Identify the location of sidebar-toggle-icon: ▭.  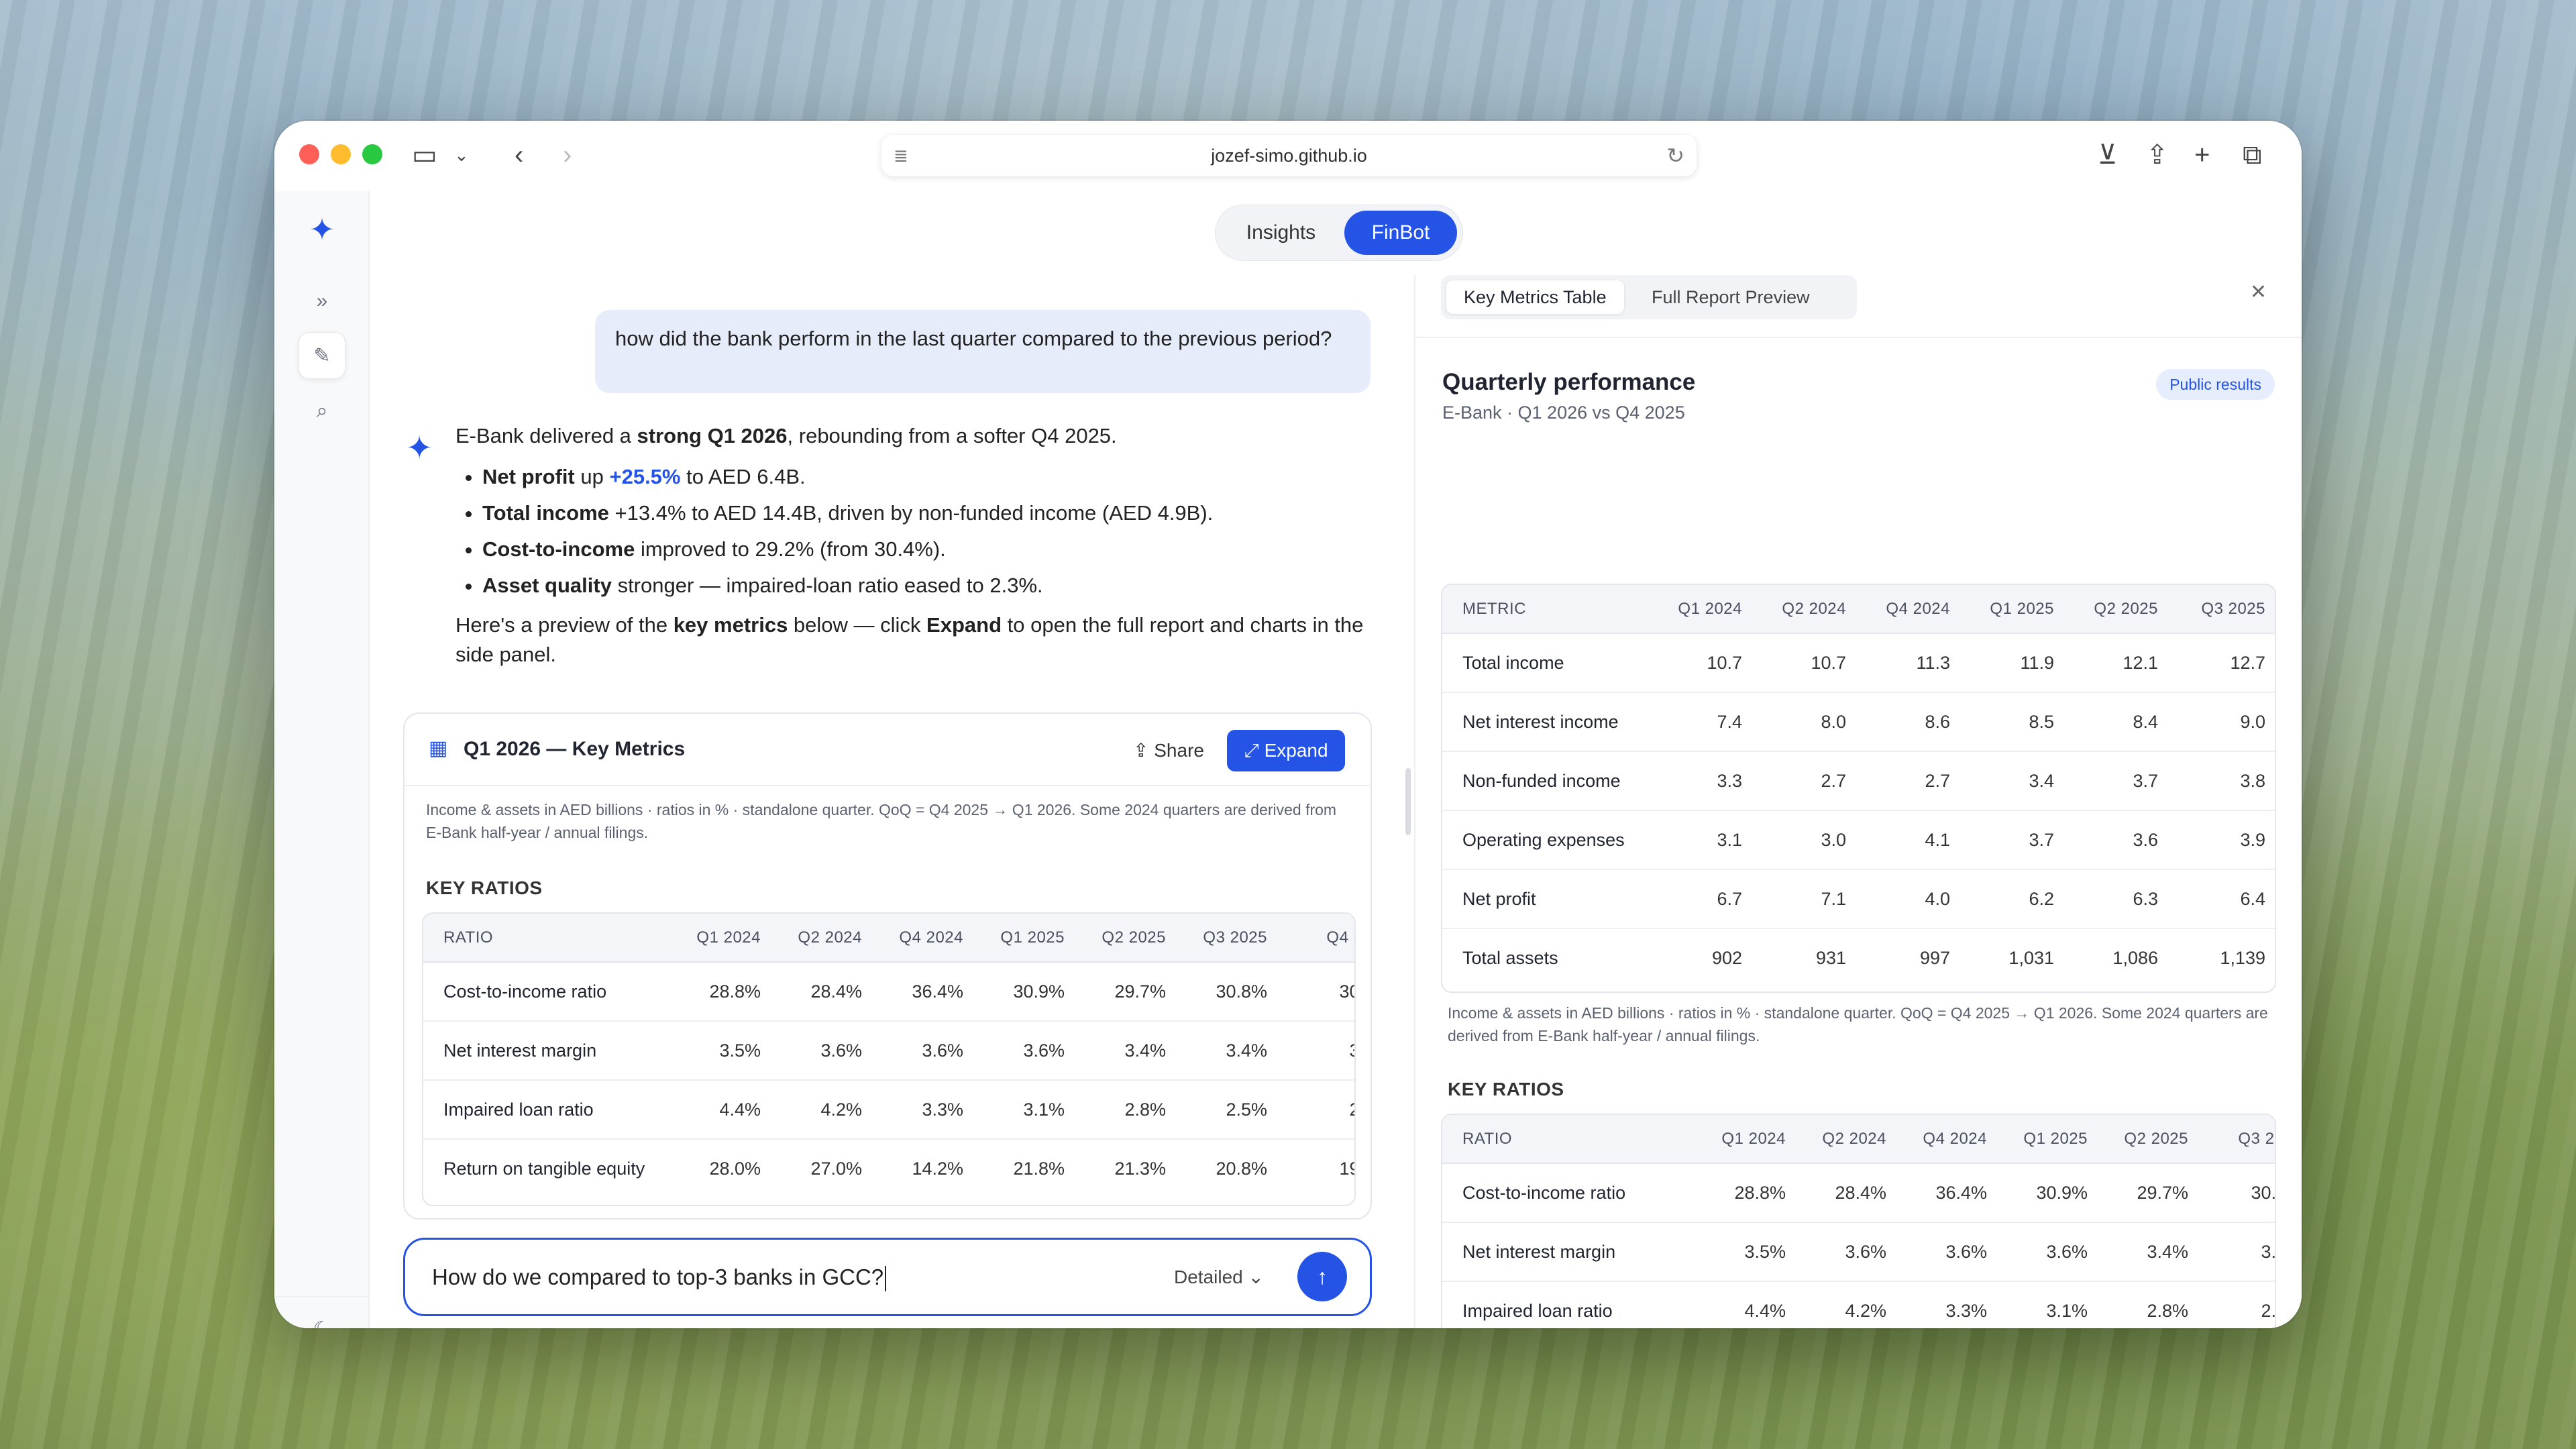
(424, 155).